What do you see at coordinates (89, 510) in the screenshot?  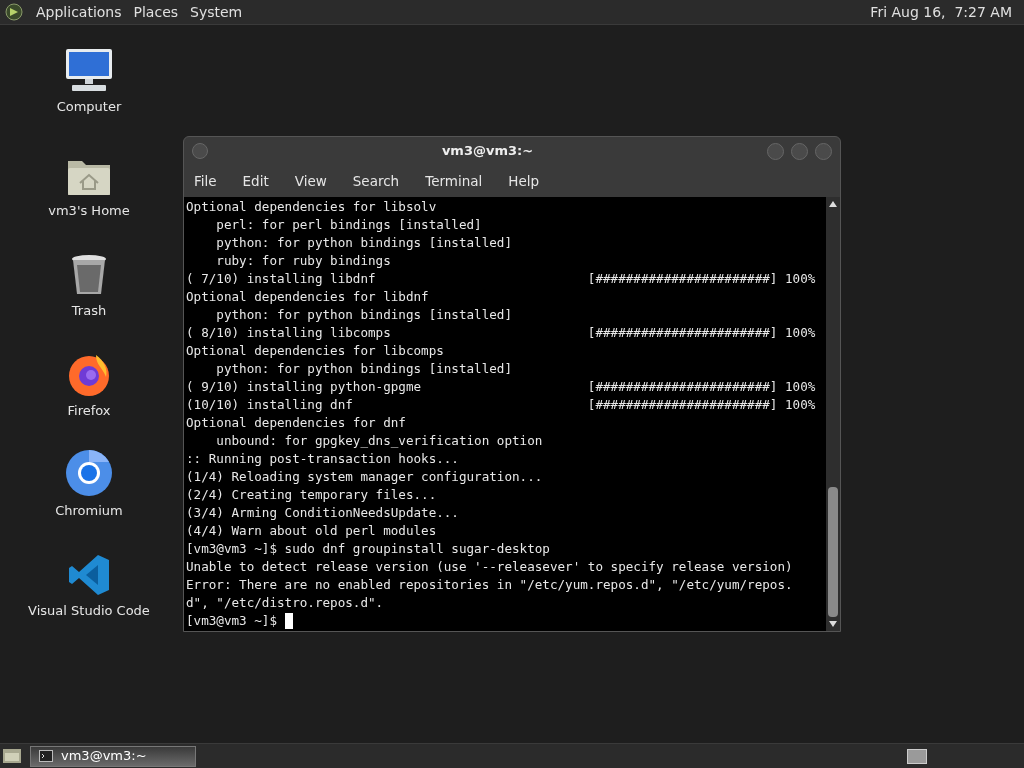 I see `icon-label: Chromium` at bounding box center [89, 510].